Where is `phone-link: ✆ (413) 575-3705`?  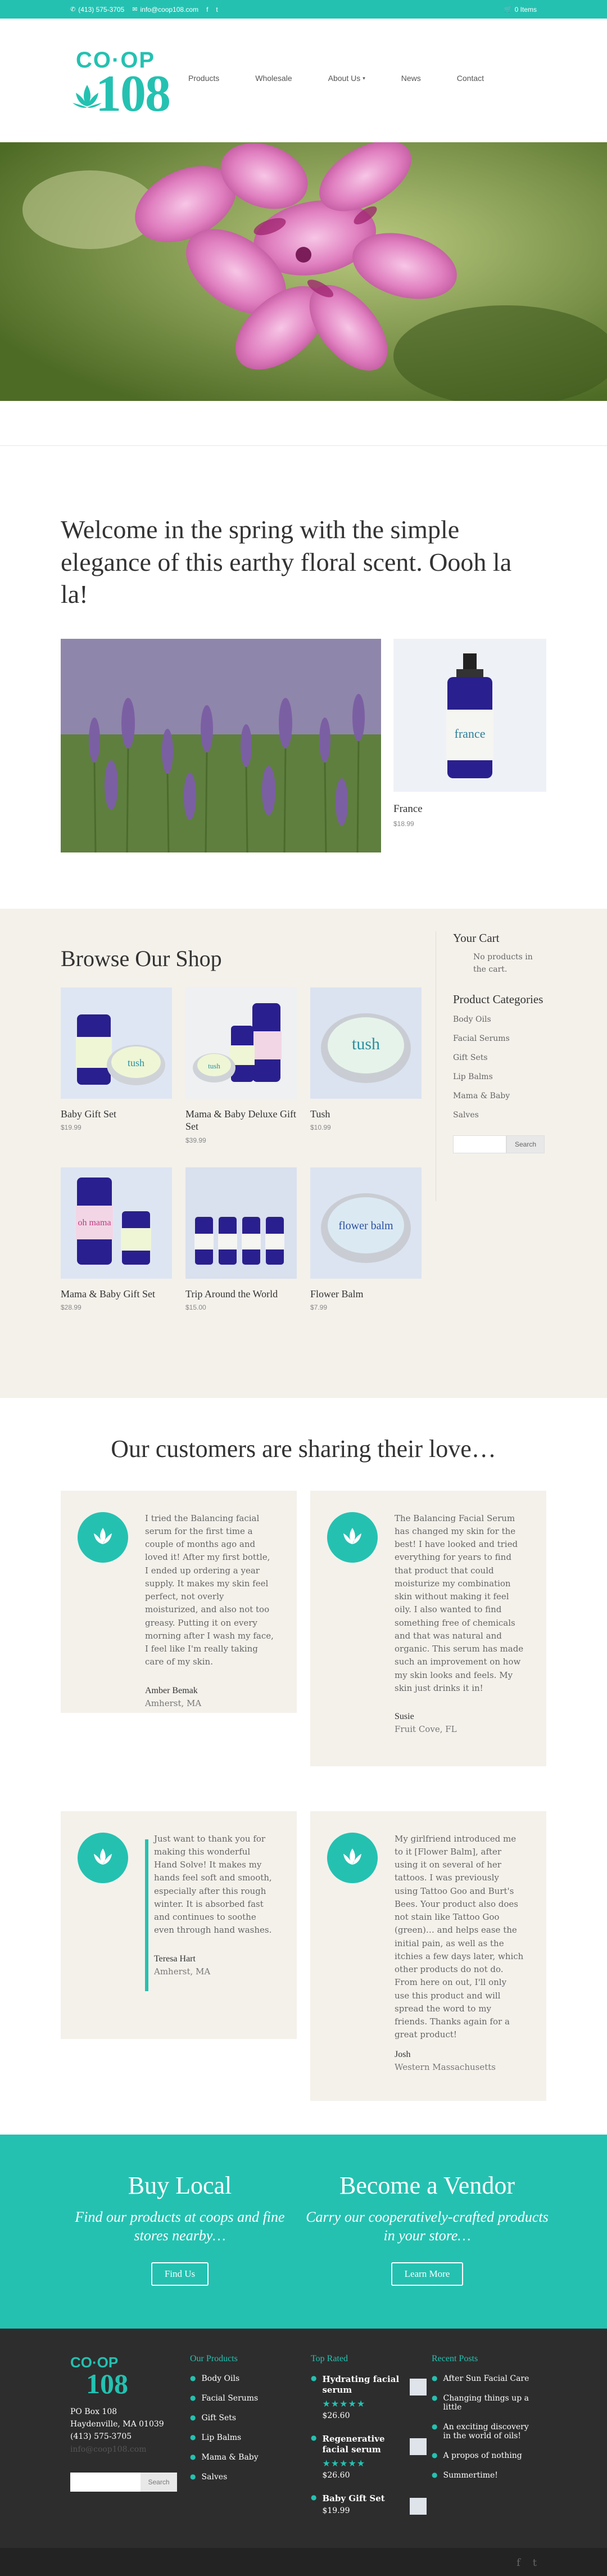 phone-link: ✆ (413) 575-3705 is located at coordinates (97, 9).